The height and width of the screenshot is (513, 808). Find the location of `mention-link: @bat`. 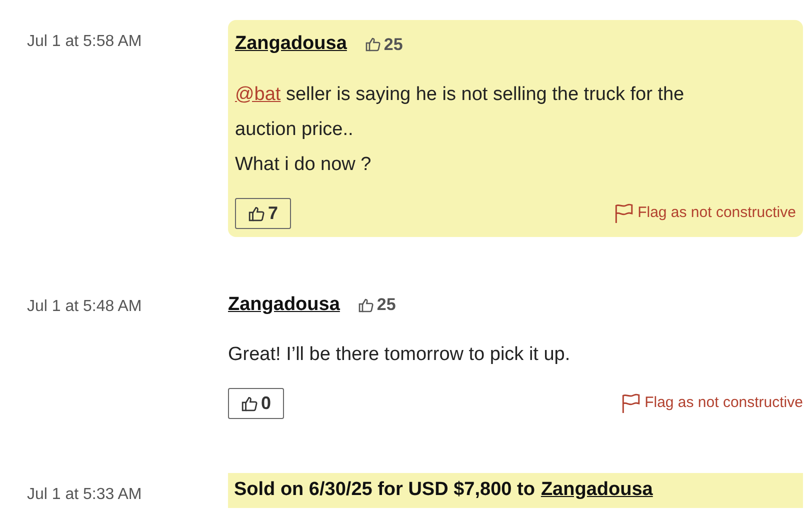

mention-link: @bat is located at coordinates (258, 94).